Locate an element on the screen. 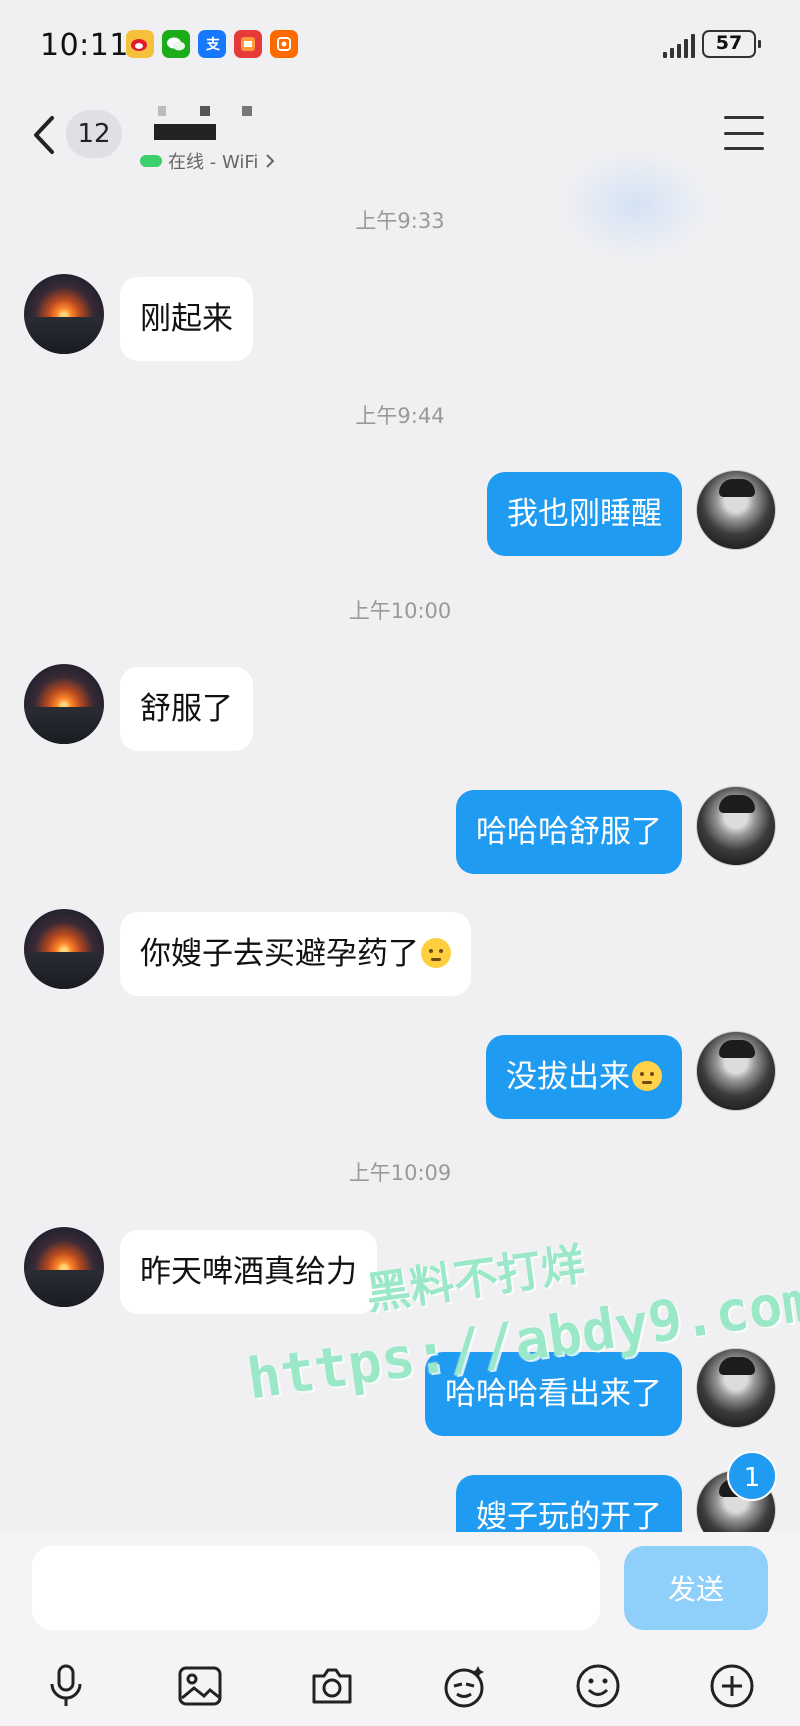 The height and width of the screenshot is (1726, 800). signal-icon is located at coordinates (679, 45).